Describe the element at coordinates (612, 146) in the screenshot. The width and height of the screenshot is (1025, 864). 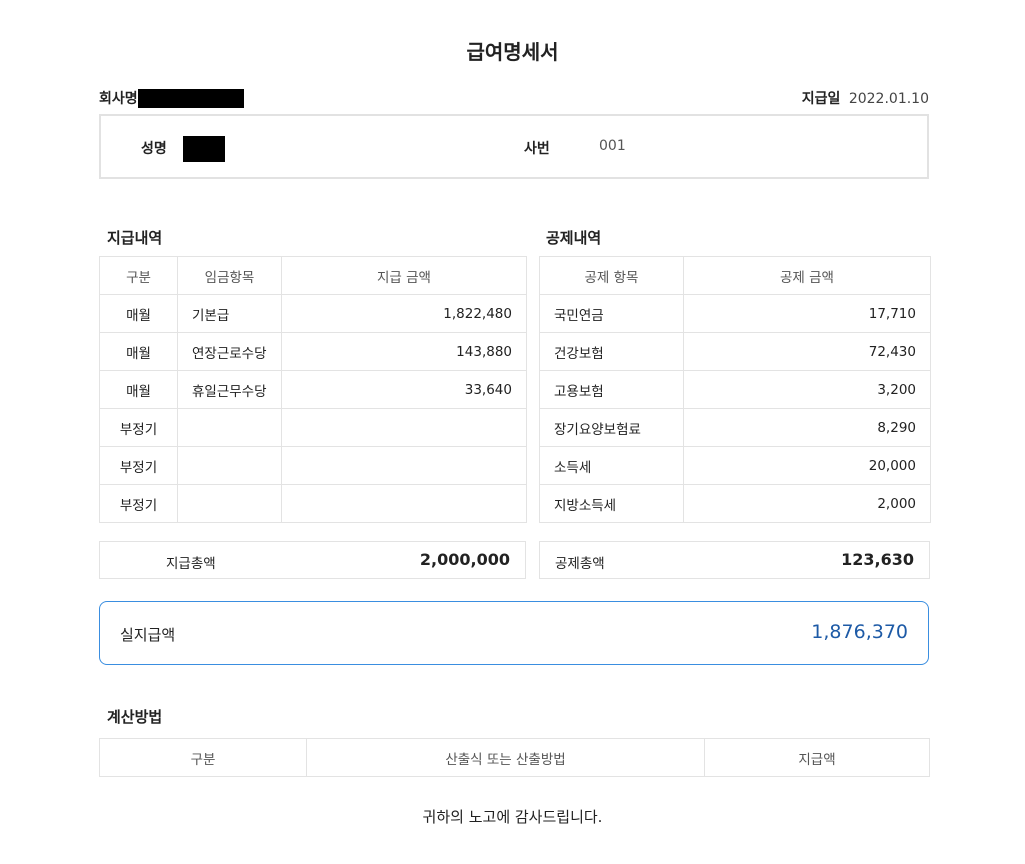
I see `employee-id-value: 001` at that location.